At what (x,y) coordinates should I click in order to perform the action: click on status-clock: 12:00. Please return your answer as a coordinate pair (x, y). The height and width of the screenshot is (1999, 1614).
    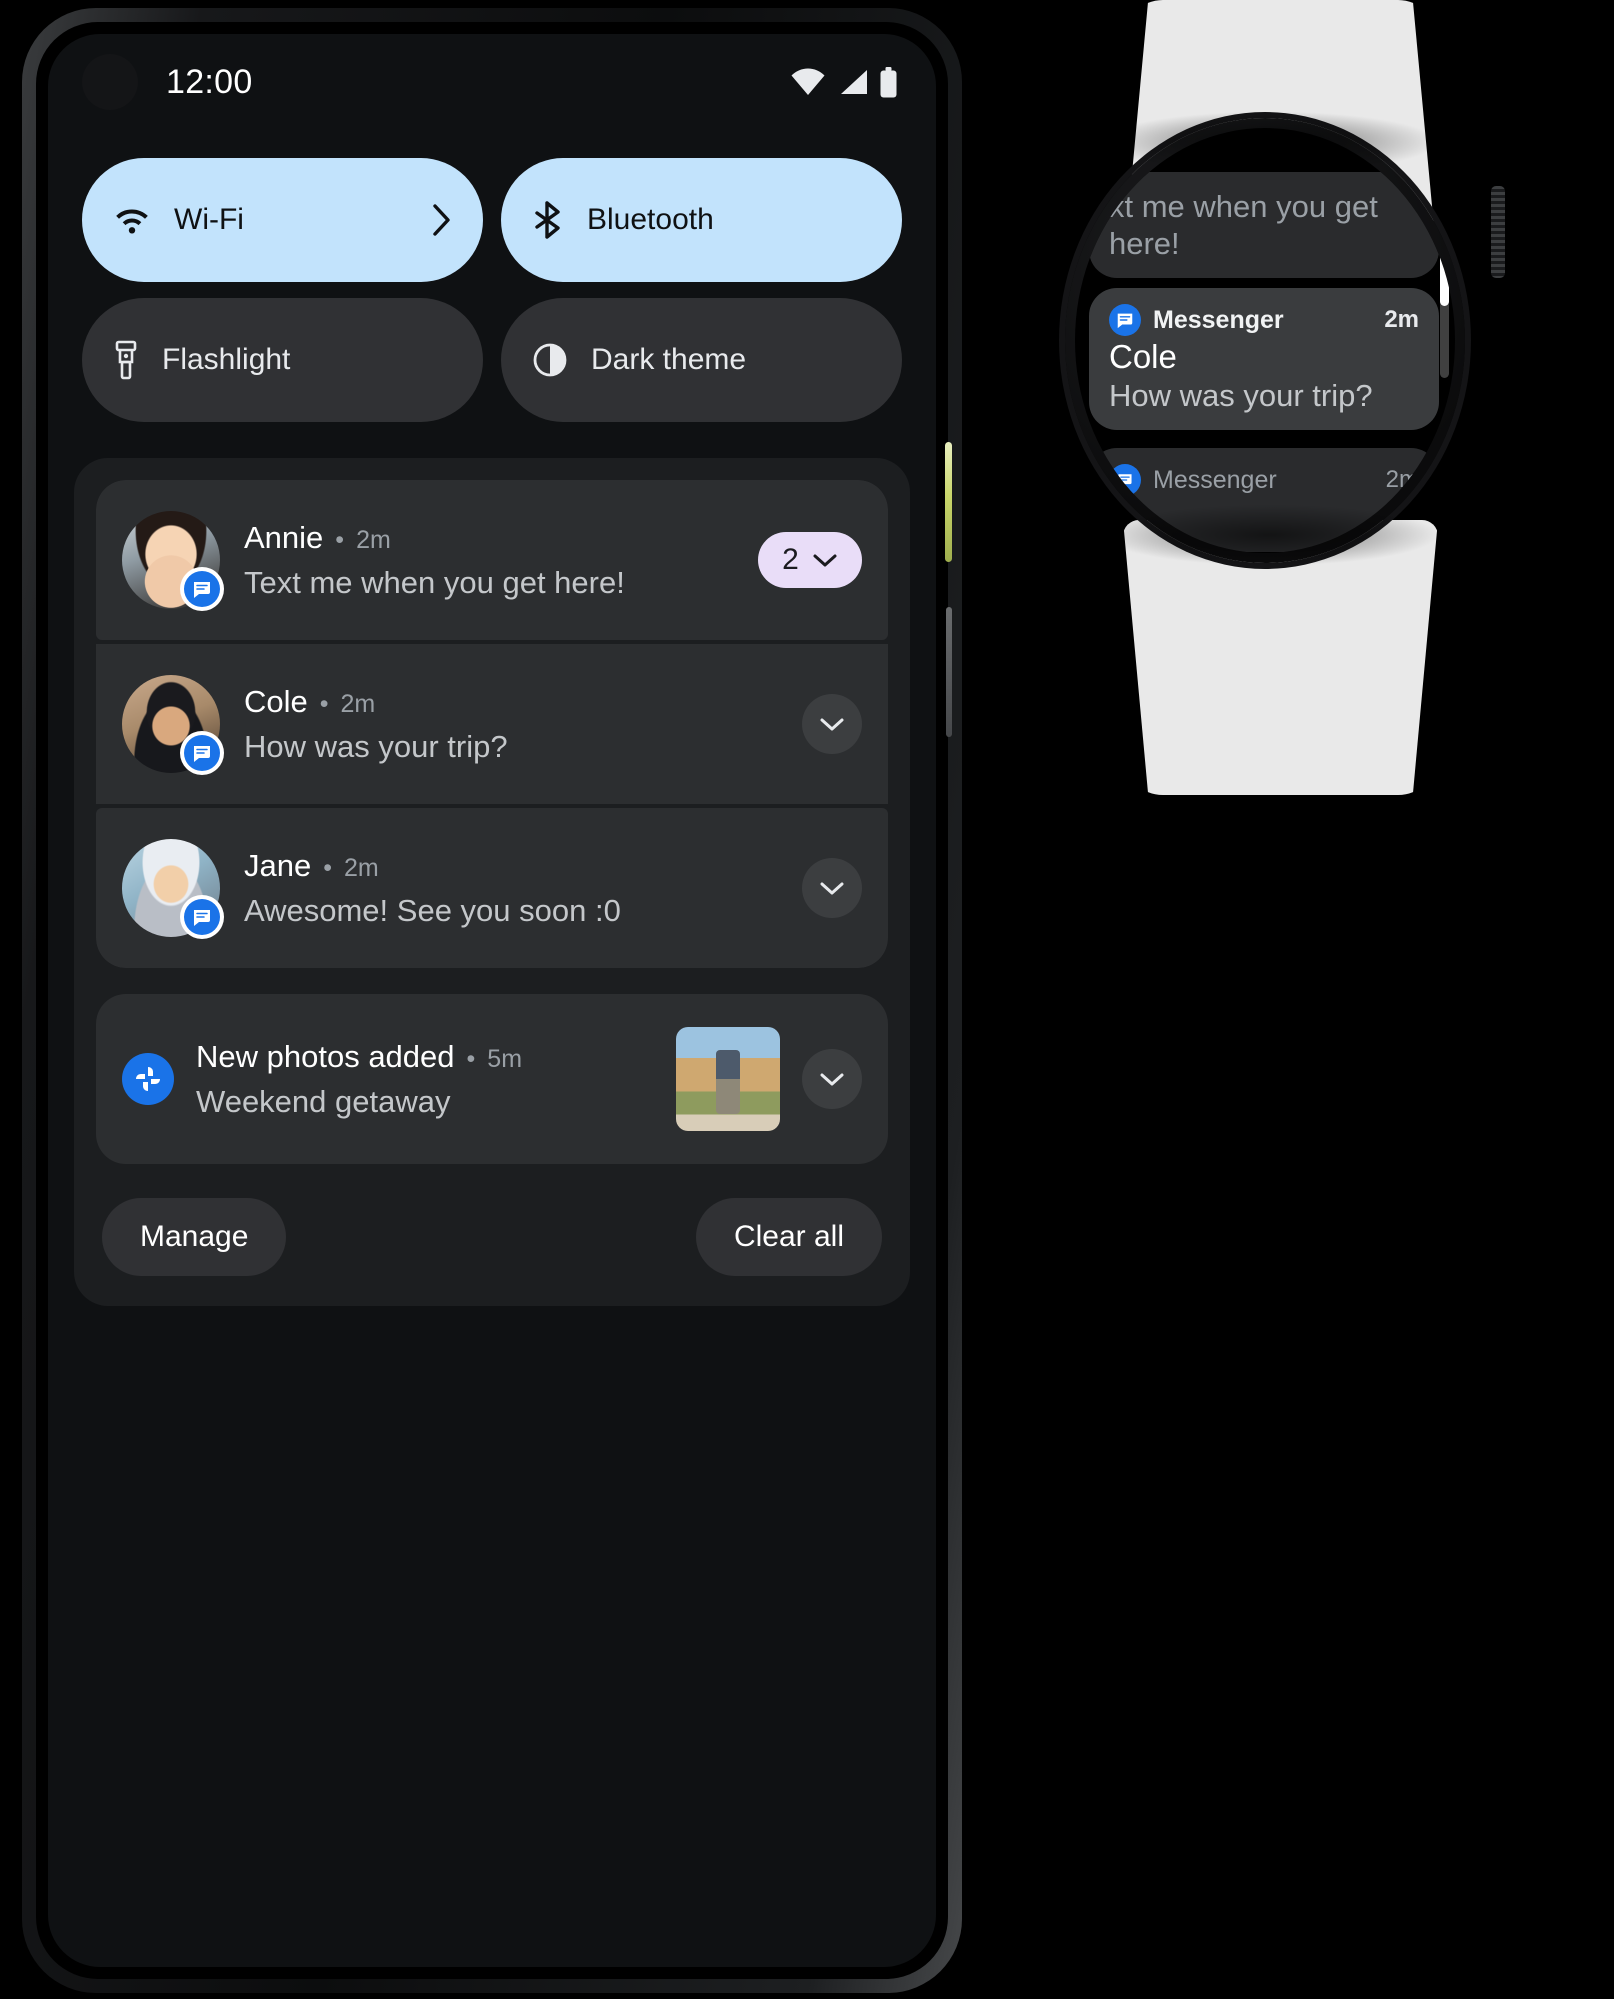
    Looking at the image, I should click on (209, 81).